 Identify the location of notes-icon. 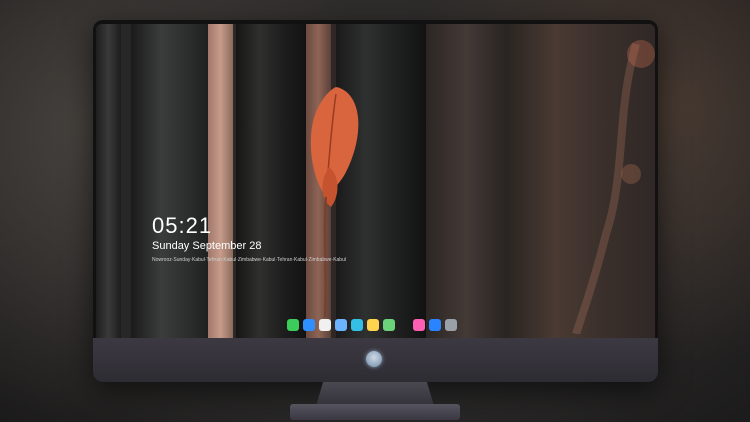
(373, 324).